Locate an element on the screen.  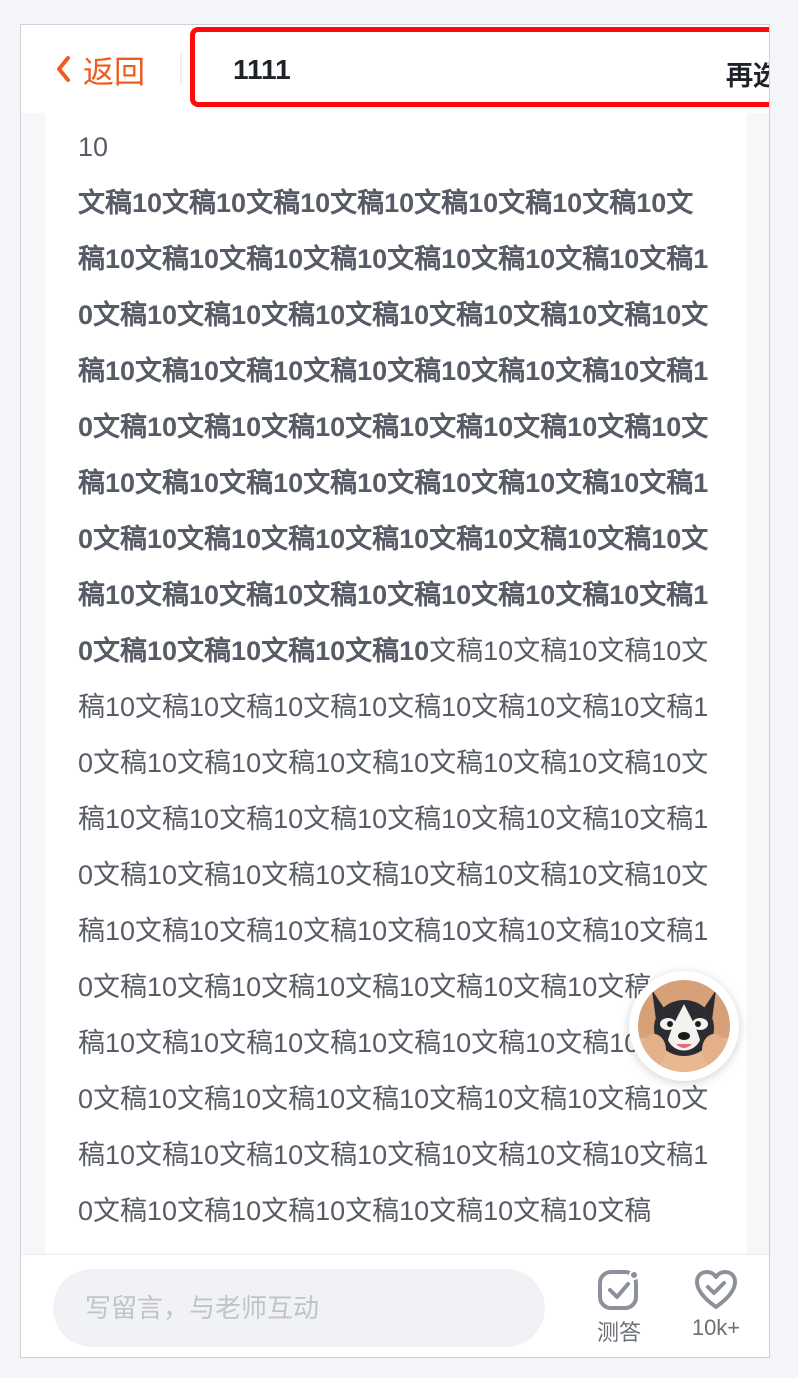
reselect-button: 再选 is located at coordinates (747, 73).